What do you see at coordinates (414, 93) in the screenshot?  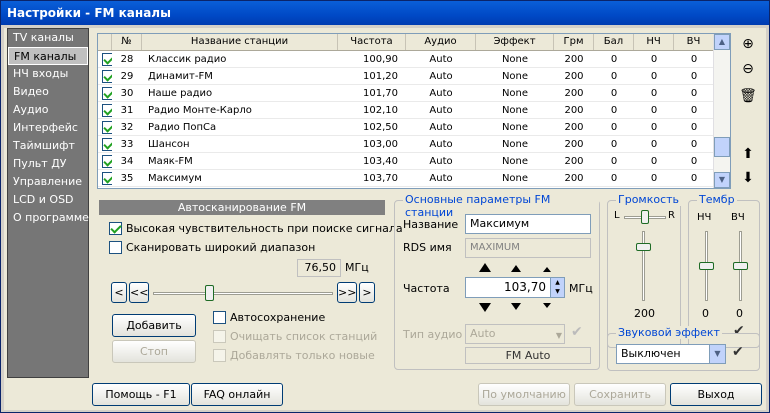 I see `table-row: 30 Наше радио 101,70 Auto None 200 0 0 0` at bounding box center [414, 93].